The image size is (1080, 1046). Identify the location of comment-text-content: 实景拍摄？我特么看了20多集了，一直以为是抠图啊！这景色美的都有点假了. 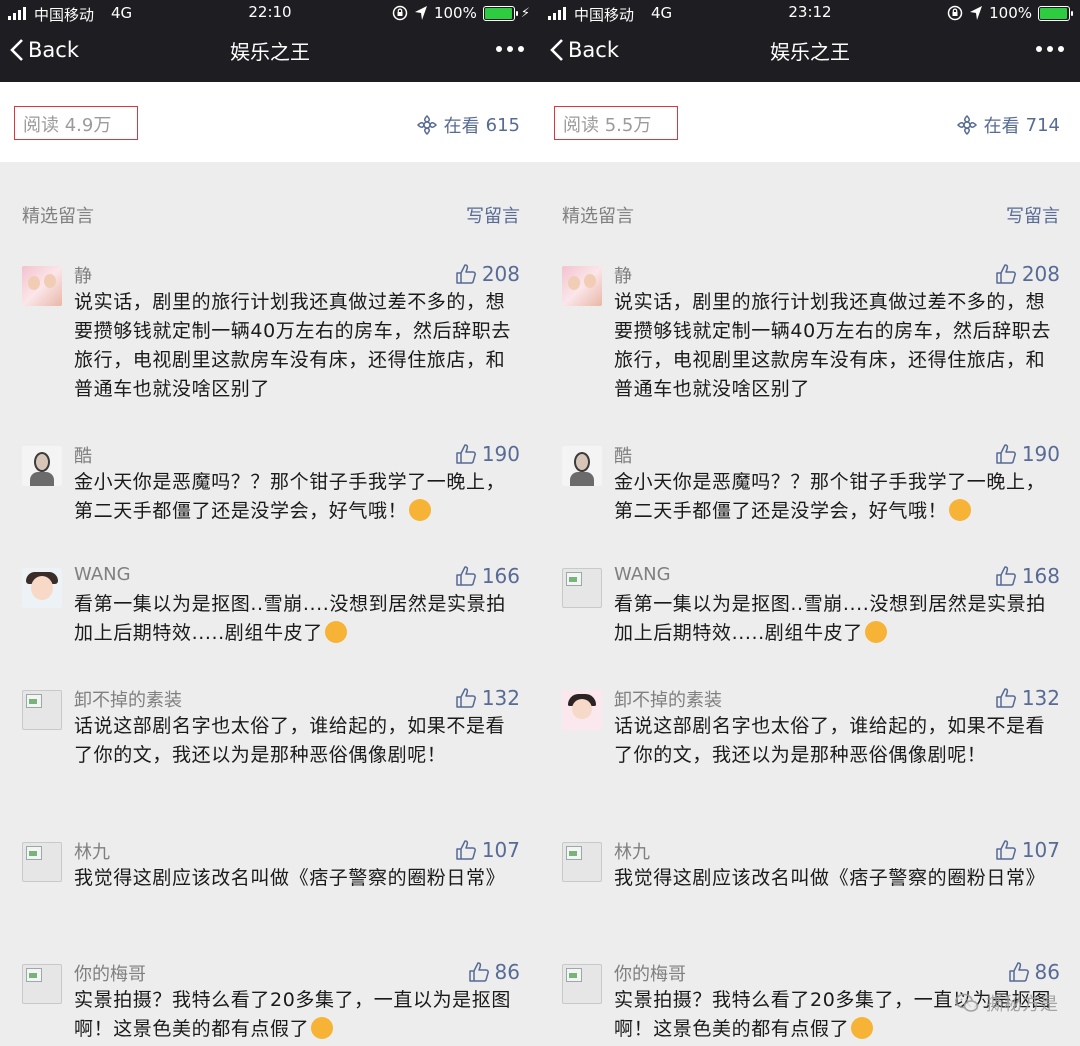
(292, 1014).